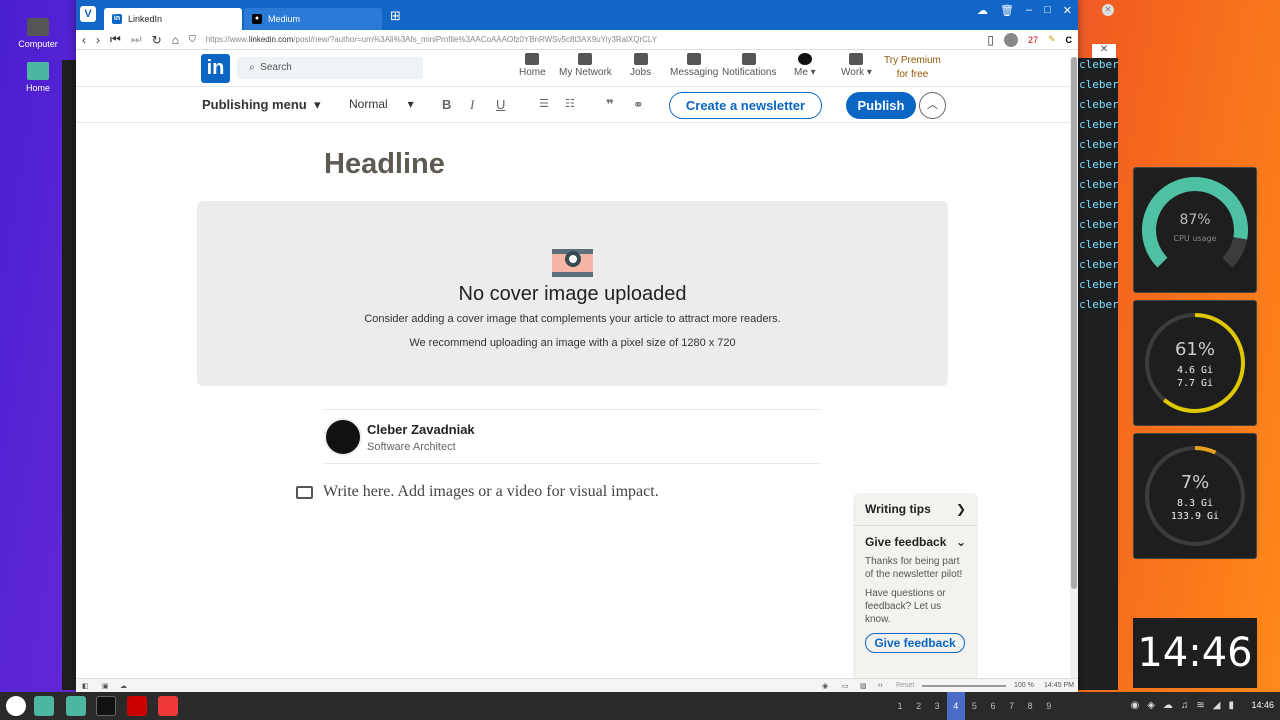 This screenshot has width=1280, height=720. What do you see at coordinates (123, 686) in the screenshot?
I see `sync-cloud-icon: ☁` at bounding box center [123, 686].